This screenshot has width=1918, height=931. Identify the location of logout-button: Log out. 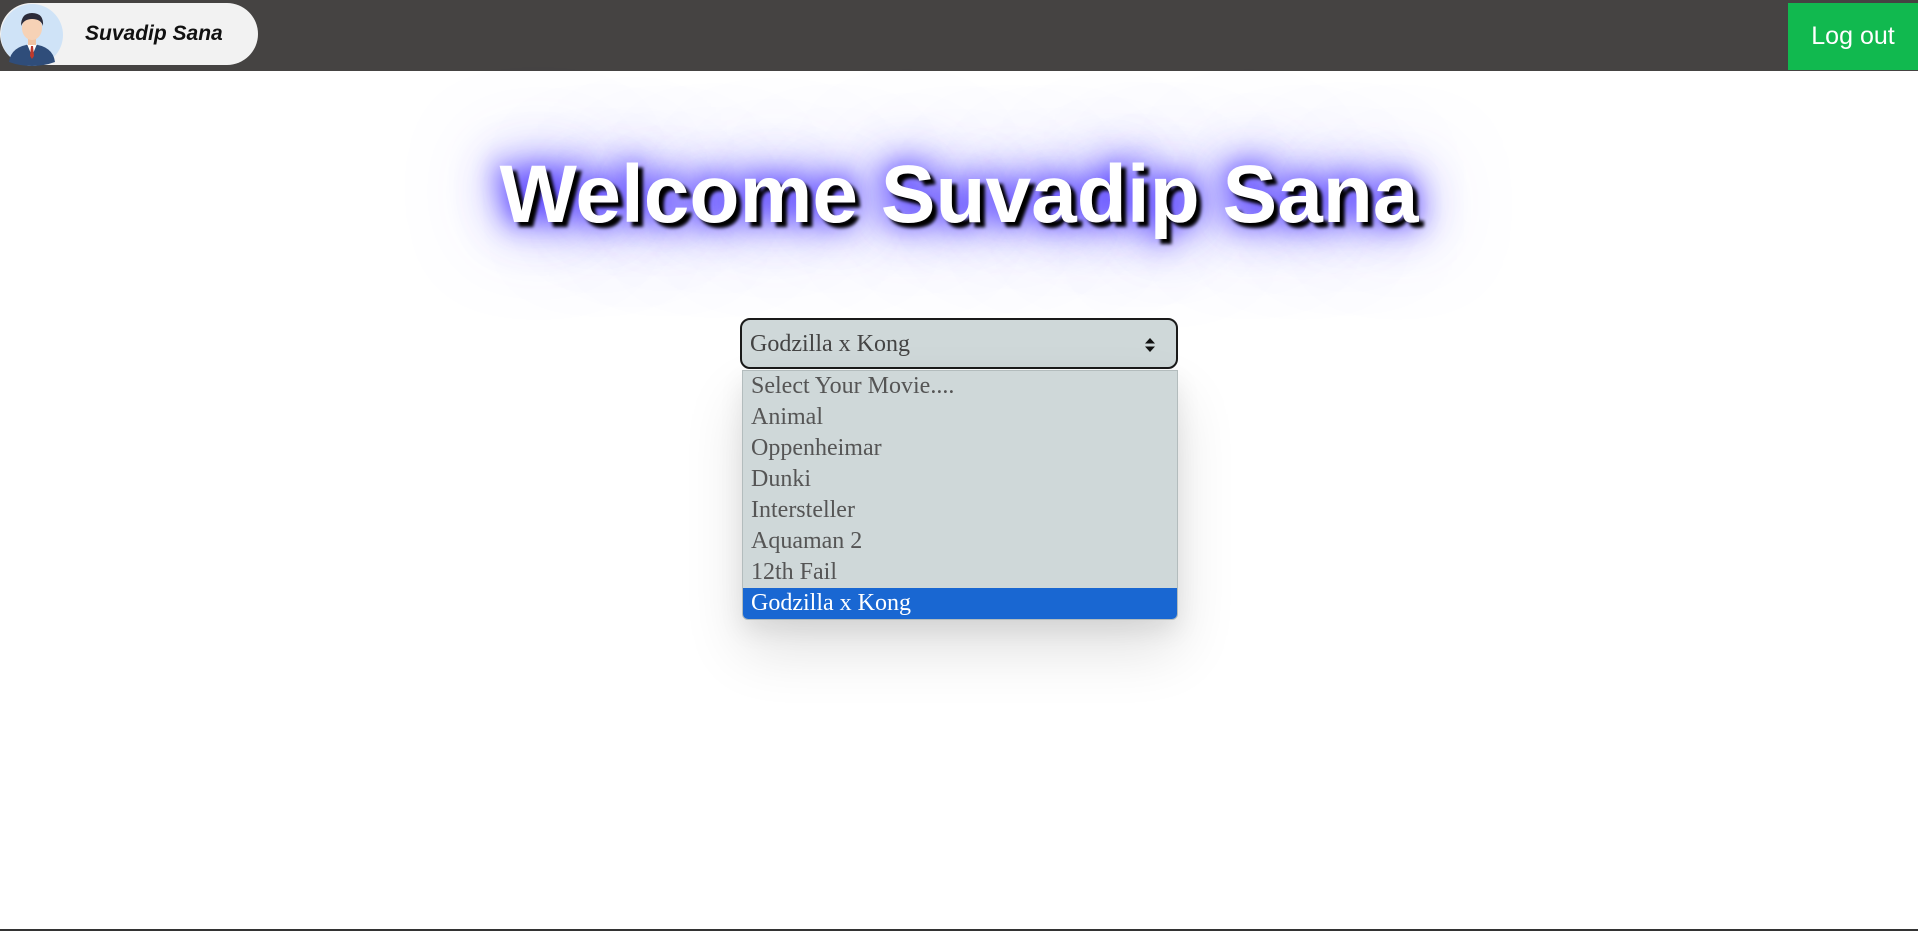
(1853, 36).